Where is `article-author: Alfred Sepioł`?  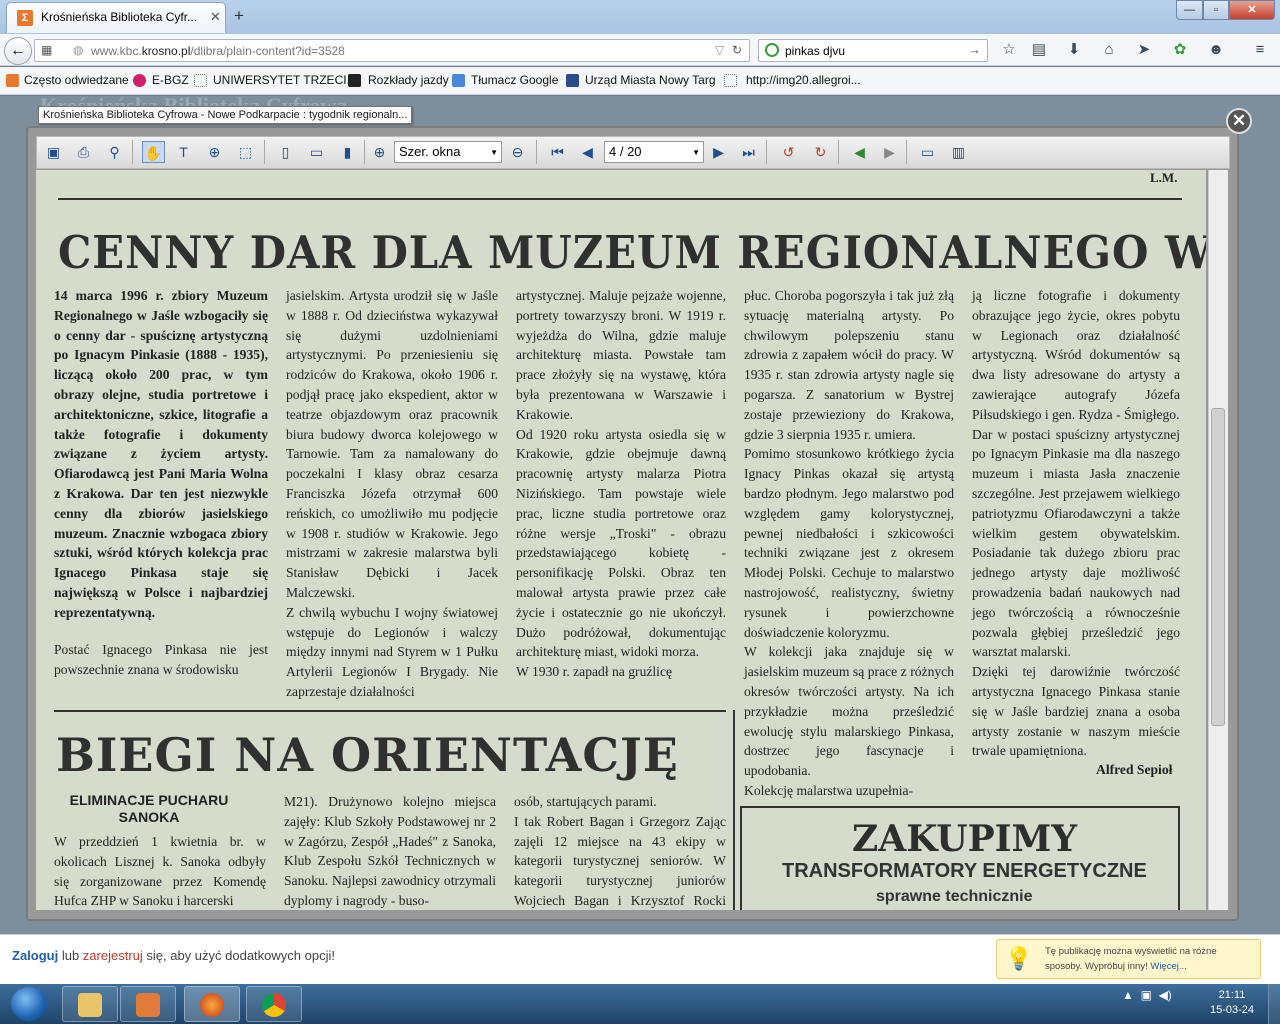 article-author: Alfred Sepioł is located at coordinates (1134, 769).